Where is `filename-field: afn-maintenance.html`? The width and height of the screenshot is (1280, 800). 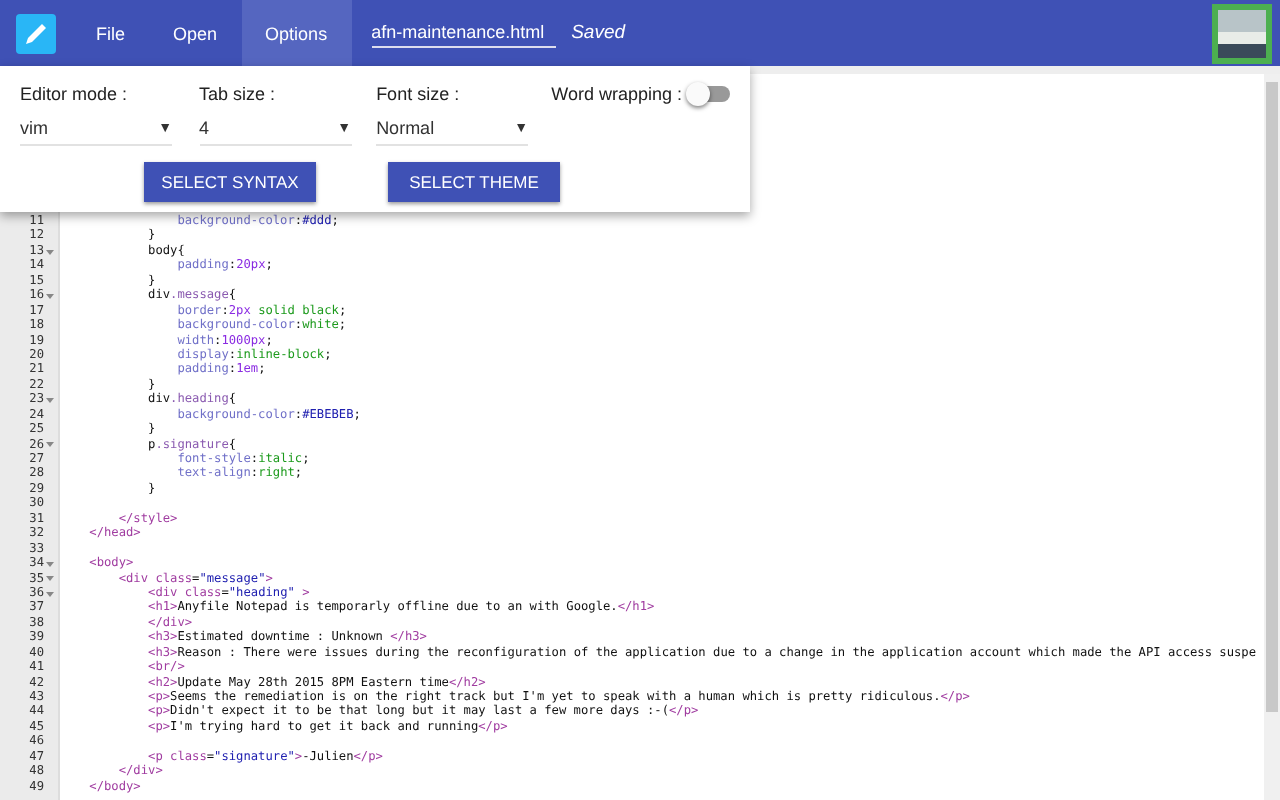 filename-field: afn-maintenance.html is located at coordinates (463, 33).